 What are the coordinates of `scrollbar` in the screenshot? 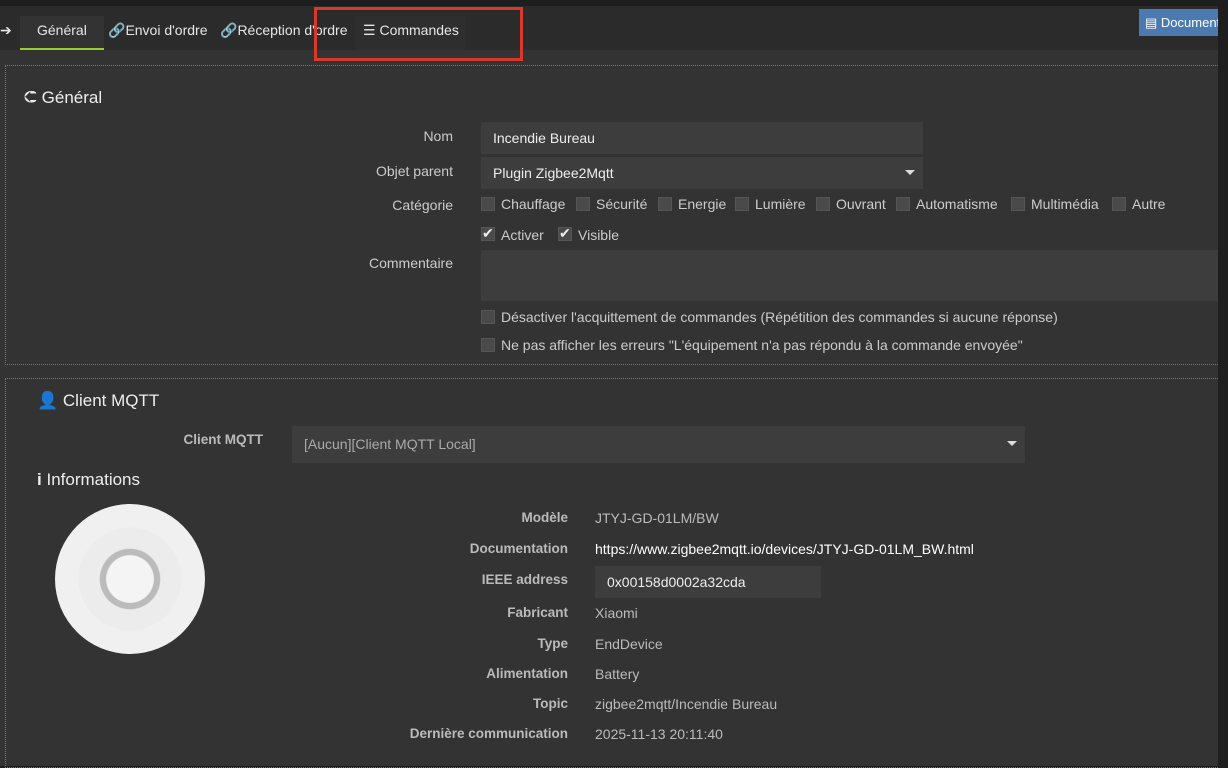 It's located at (1223, 386).